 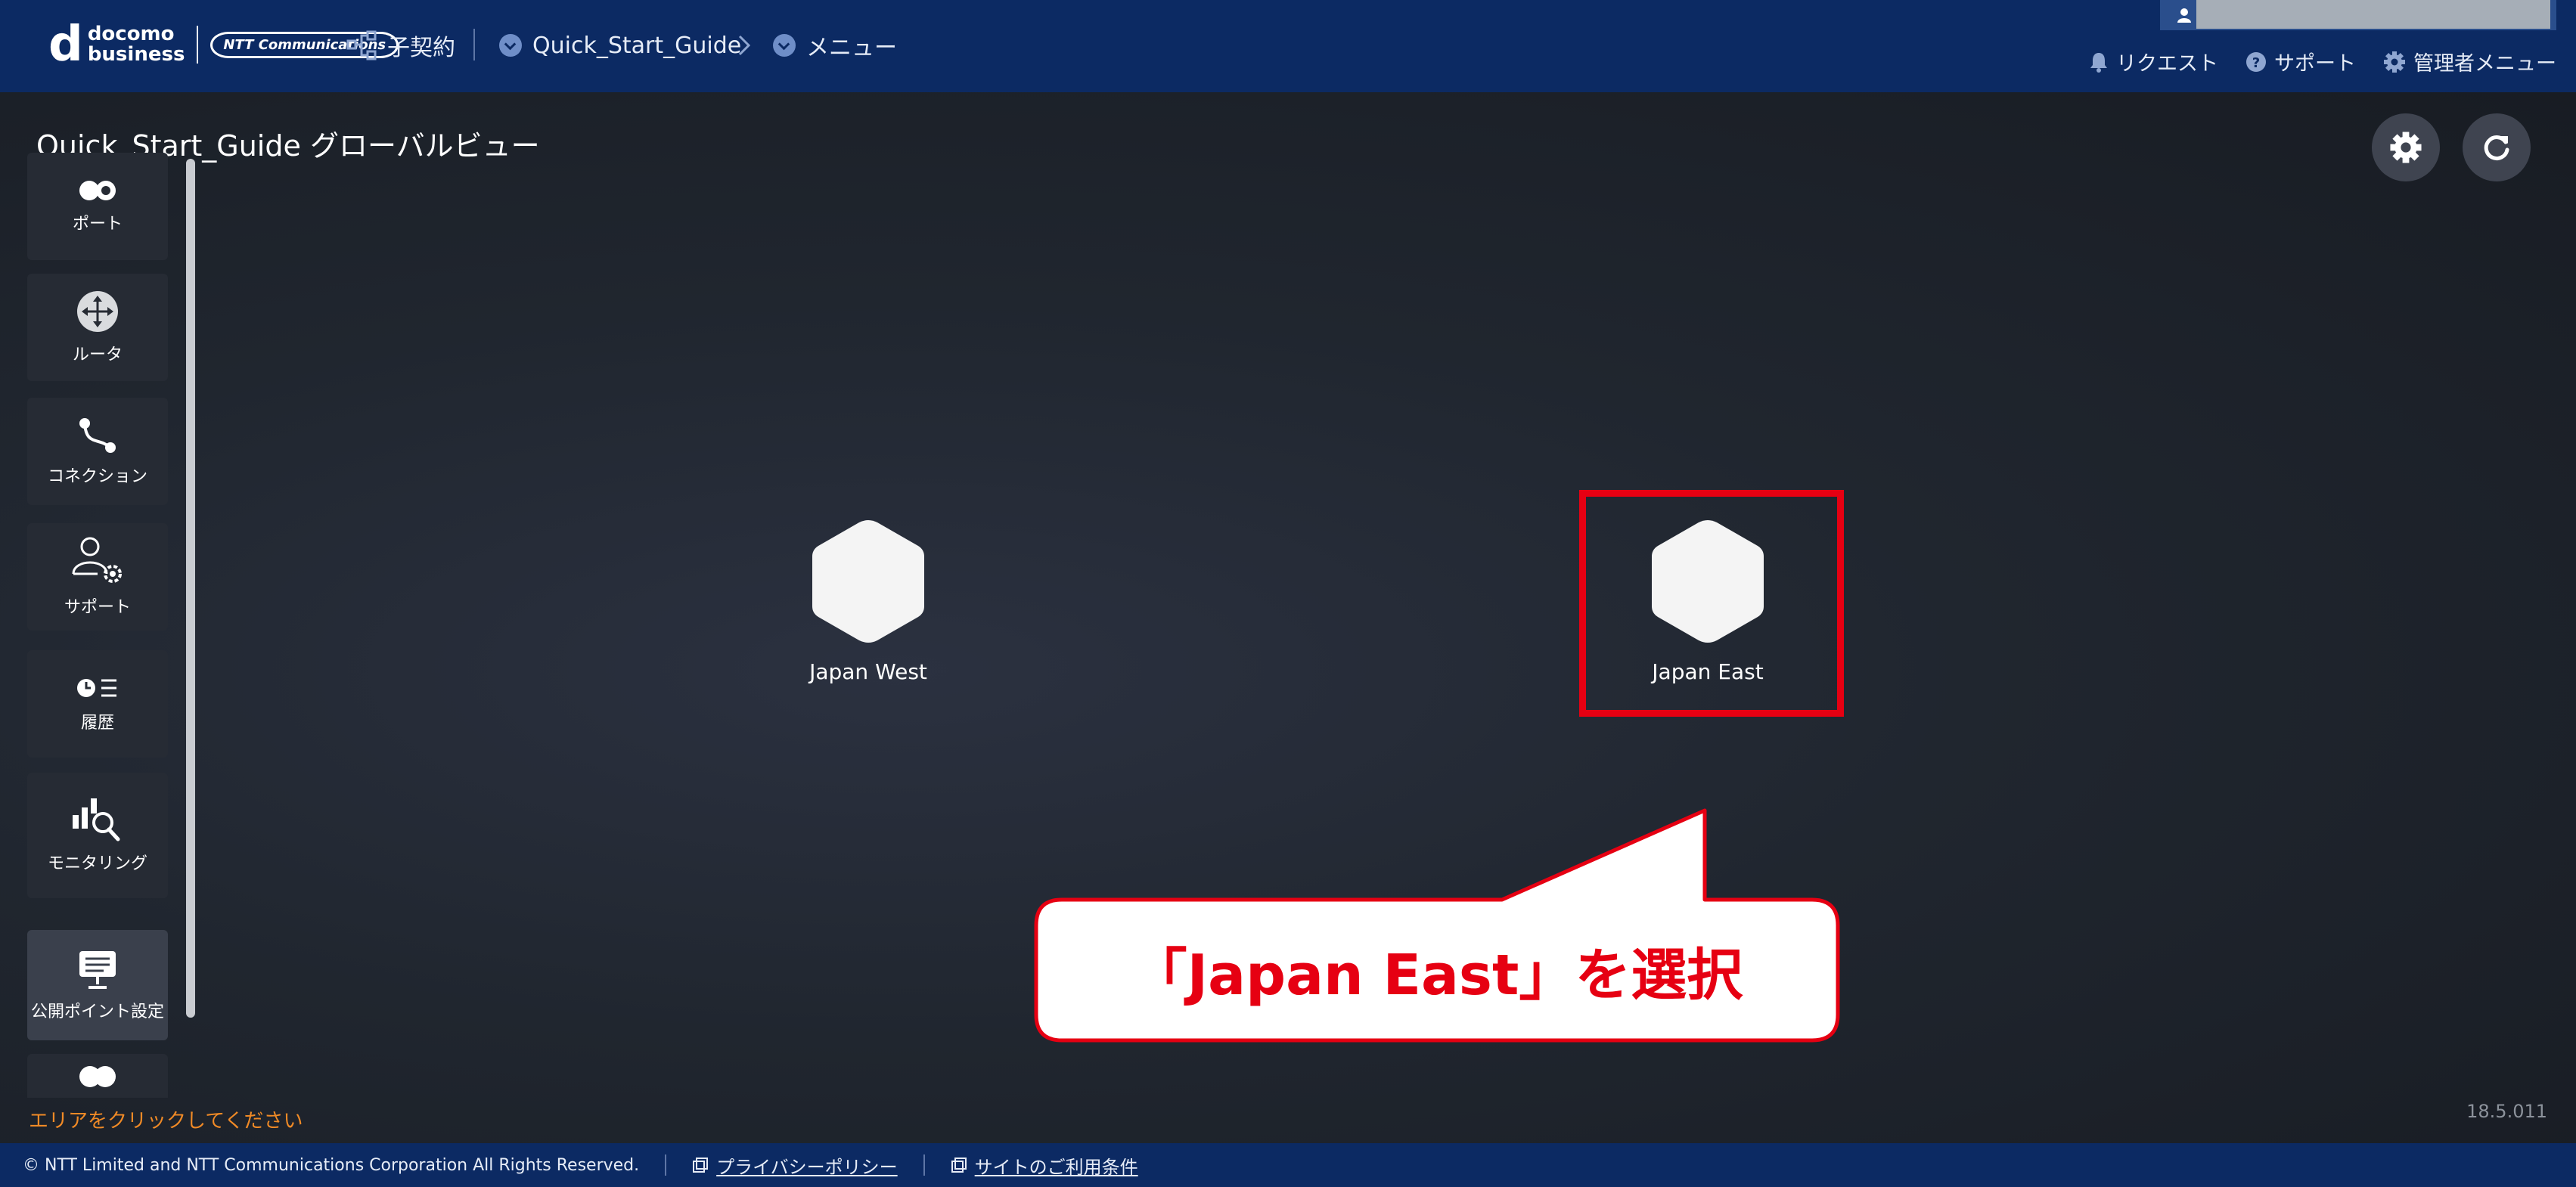 I want to click on sidebar-item-label: ポート, so click(x=97, y=224).